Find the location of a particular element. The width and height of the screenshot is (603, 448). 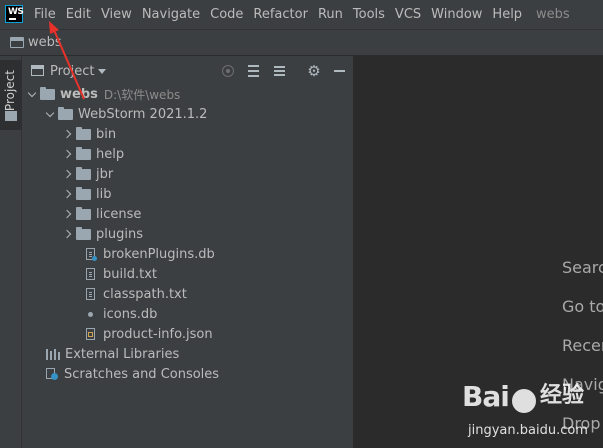

left-tool-stripe: Project is located at coordinates (11, 252).